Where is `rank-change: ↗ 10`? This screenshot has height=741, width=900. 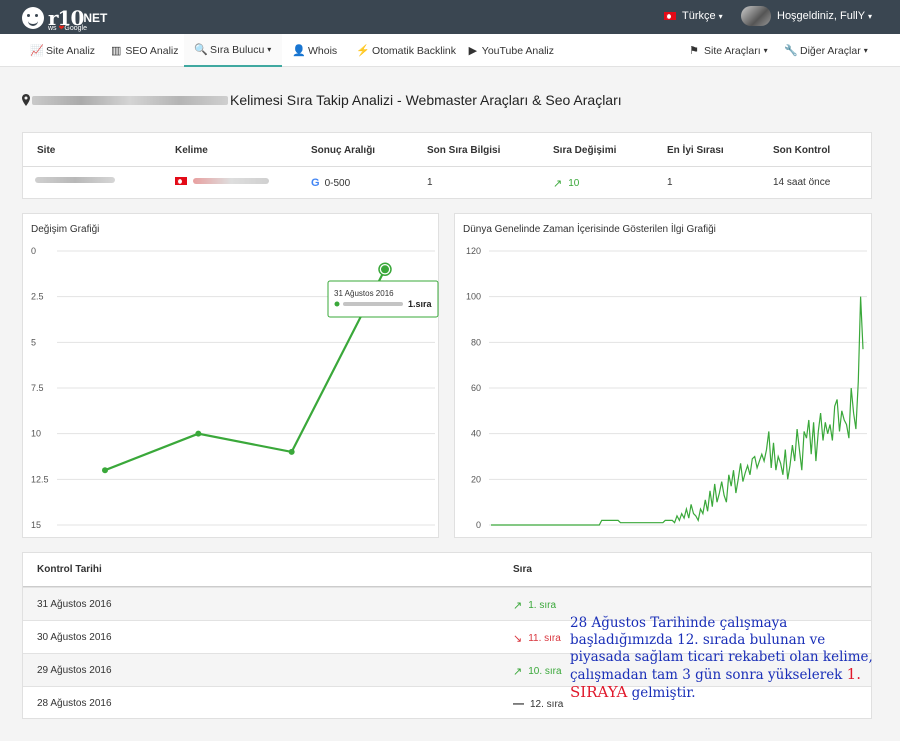
rank-change: ↗ 10 is located at coordinates (566, 183).